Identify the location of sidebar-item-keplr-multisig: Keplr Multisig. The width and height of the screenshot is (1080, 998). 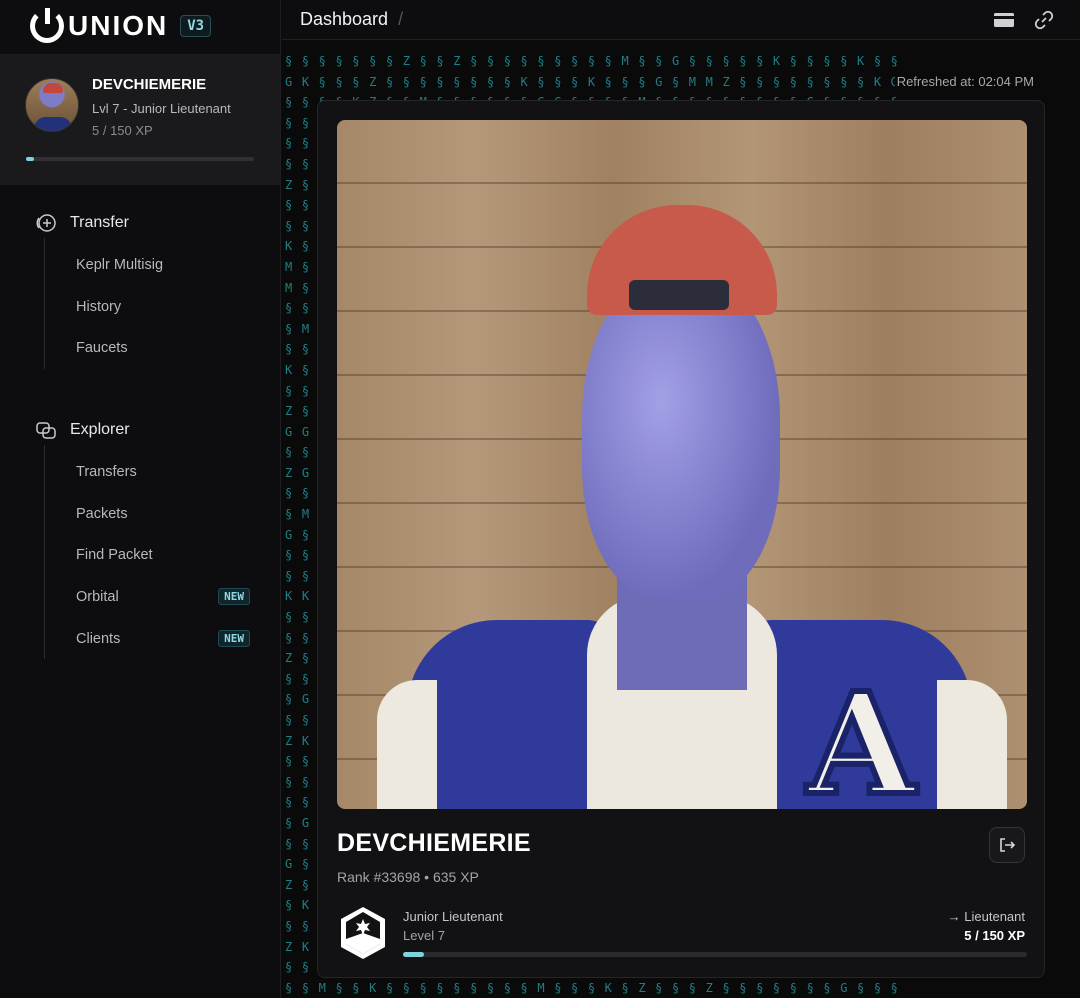
(162, 265).